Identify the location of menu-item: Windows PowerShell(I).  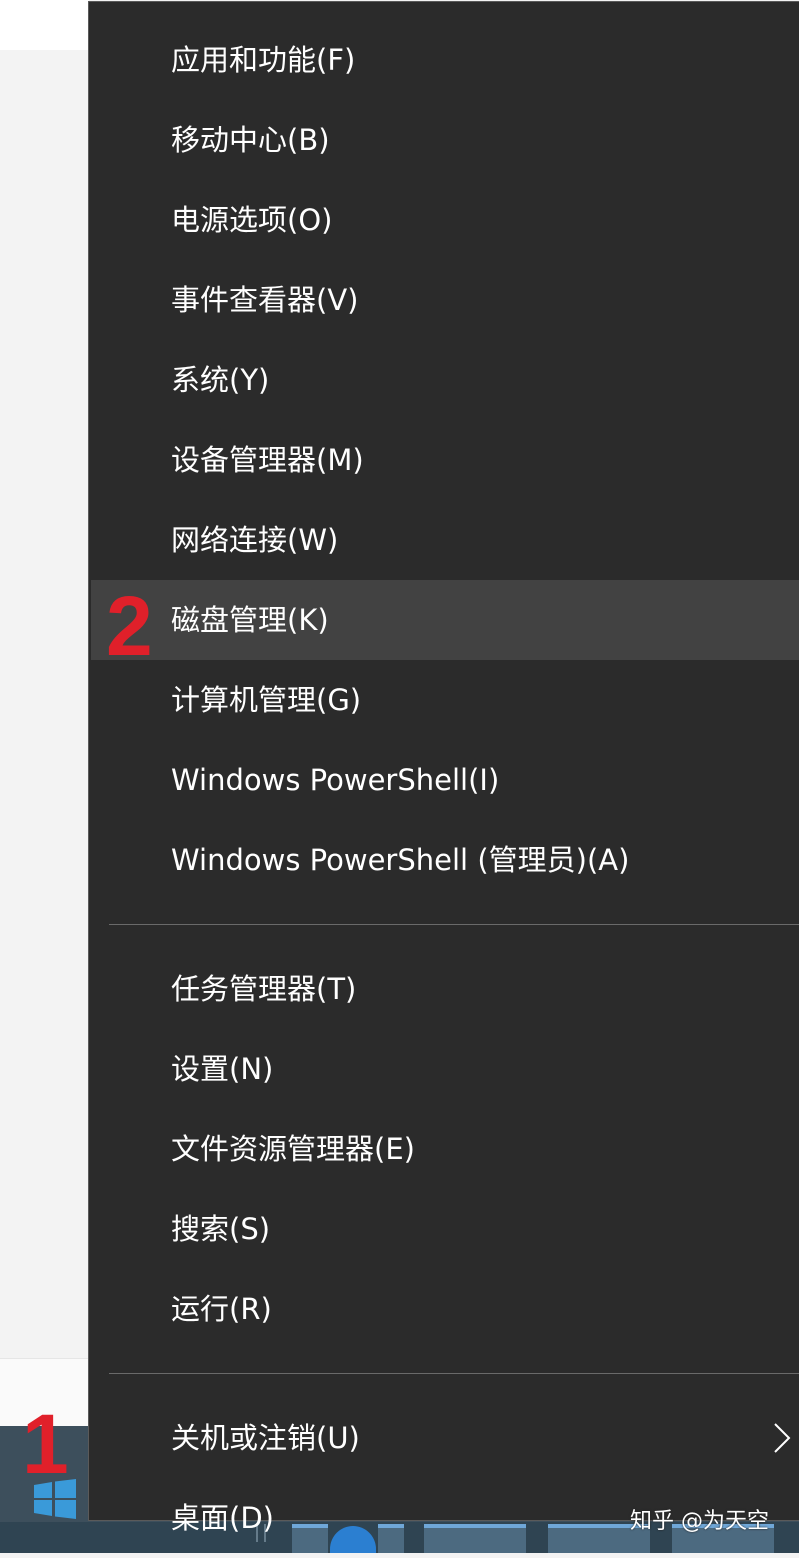
(445, 780).